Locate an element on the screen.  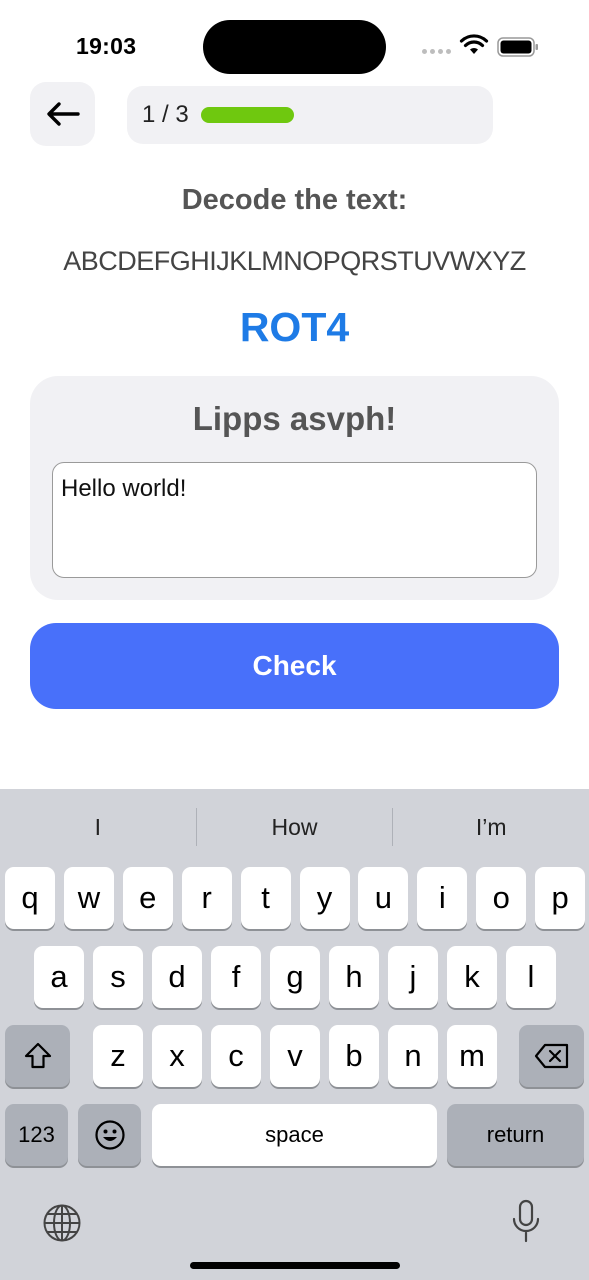
key-o: o is located at coordinates (501, 898).